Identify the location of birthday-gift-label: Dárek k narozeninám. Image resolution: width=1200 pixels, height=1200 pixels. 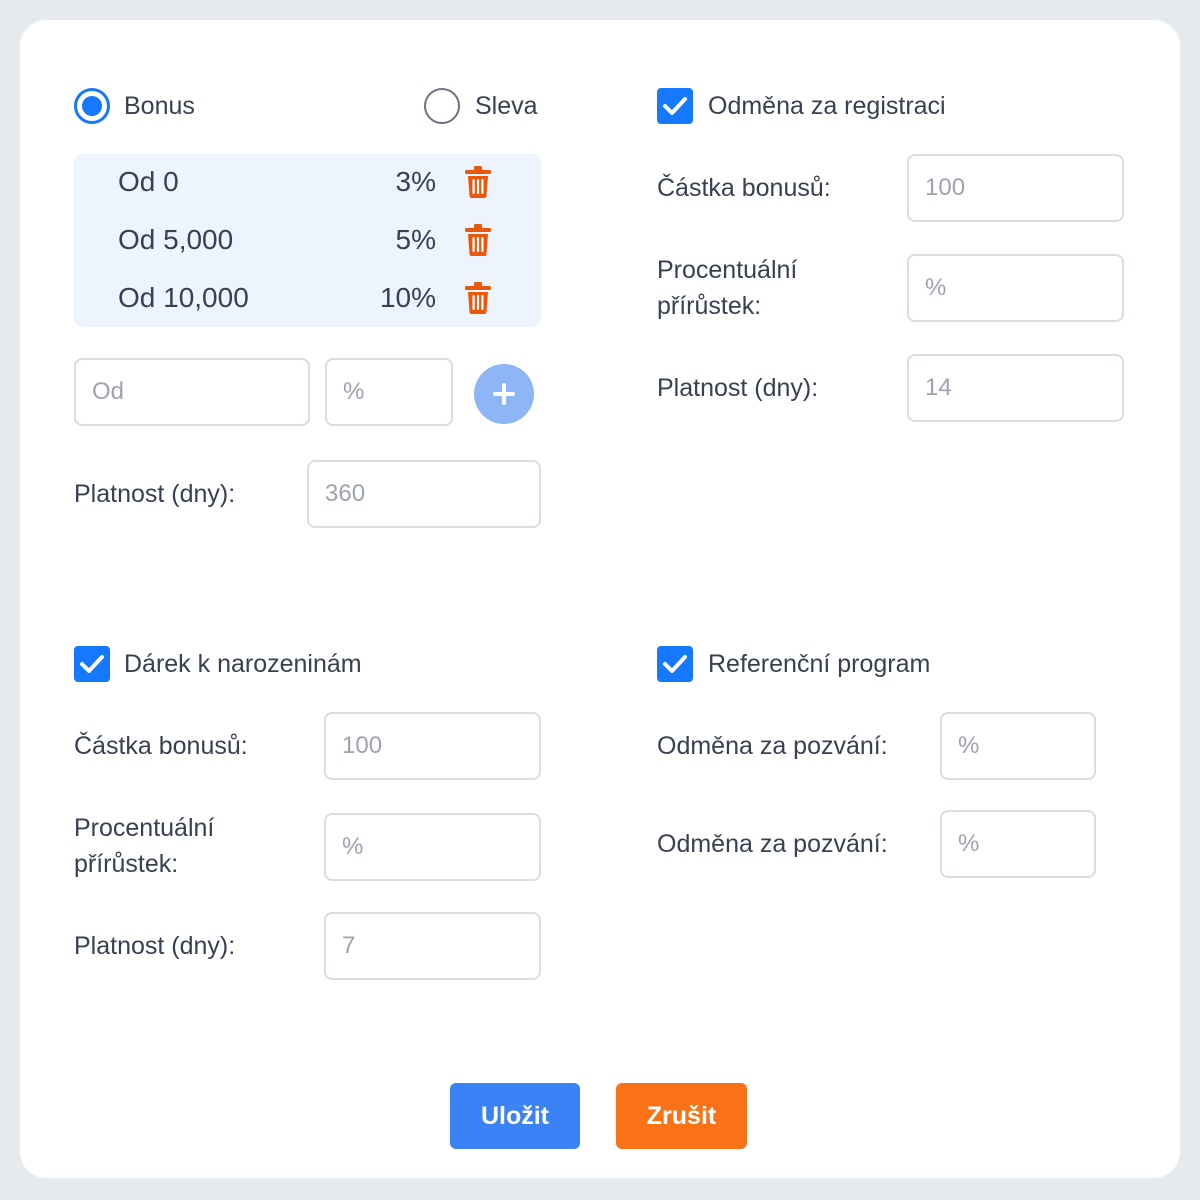
(243, 664).